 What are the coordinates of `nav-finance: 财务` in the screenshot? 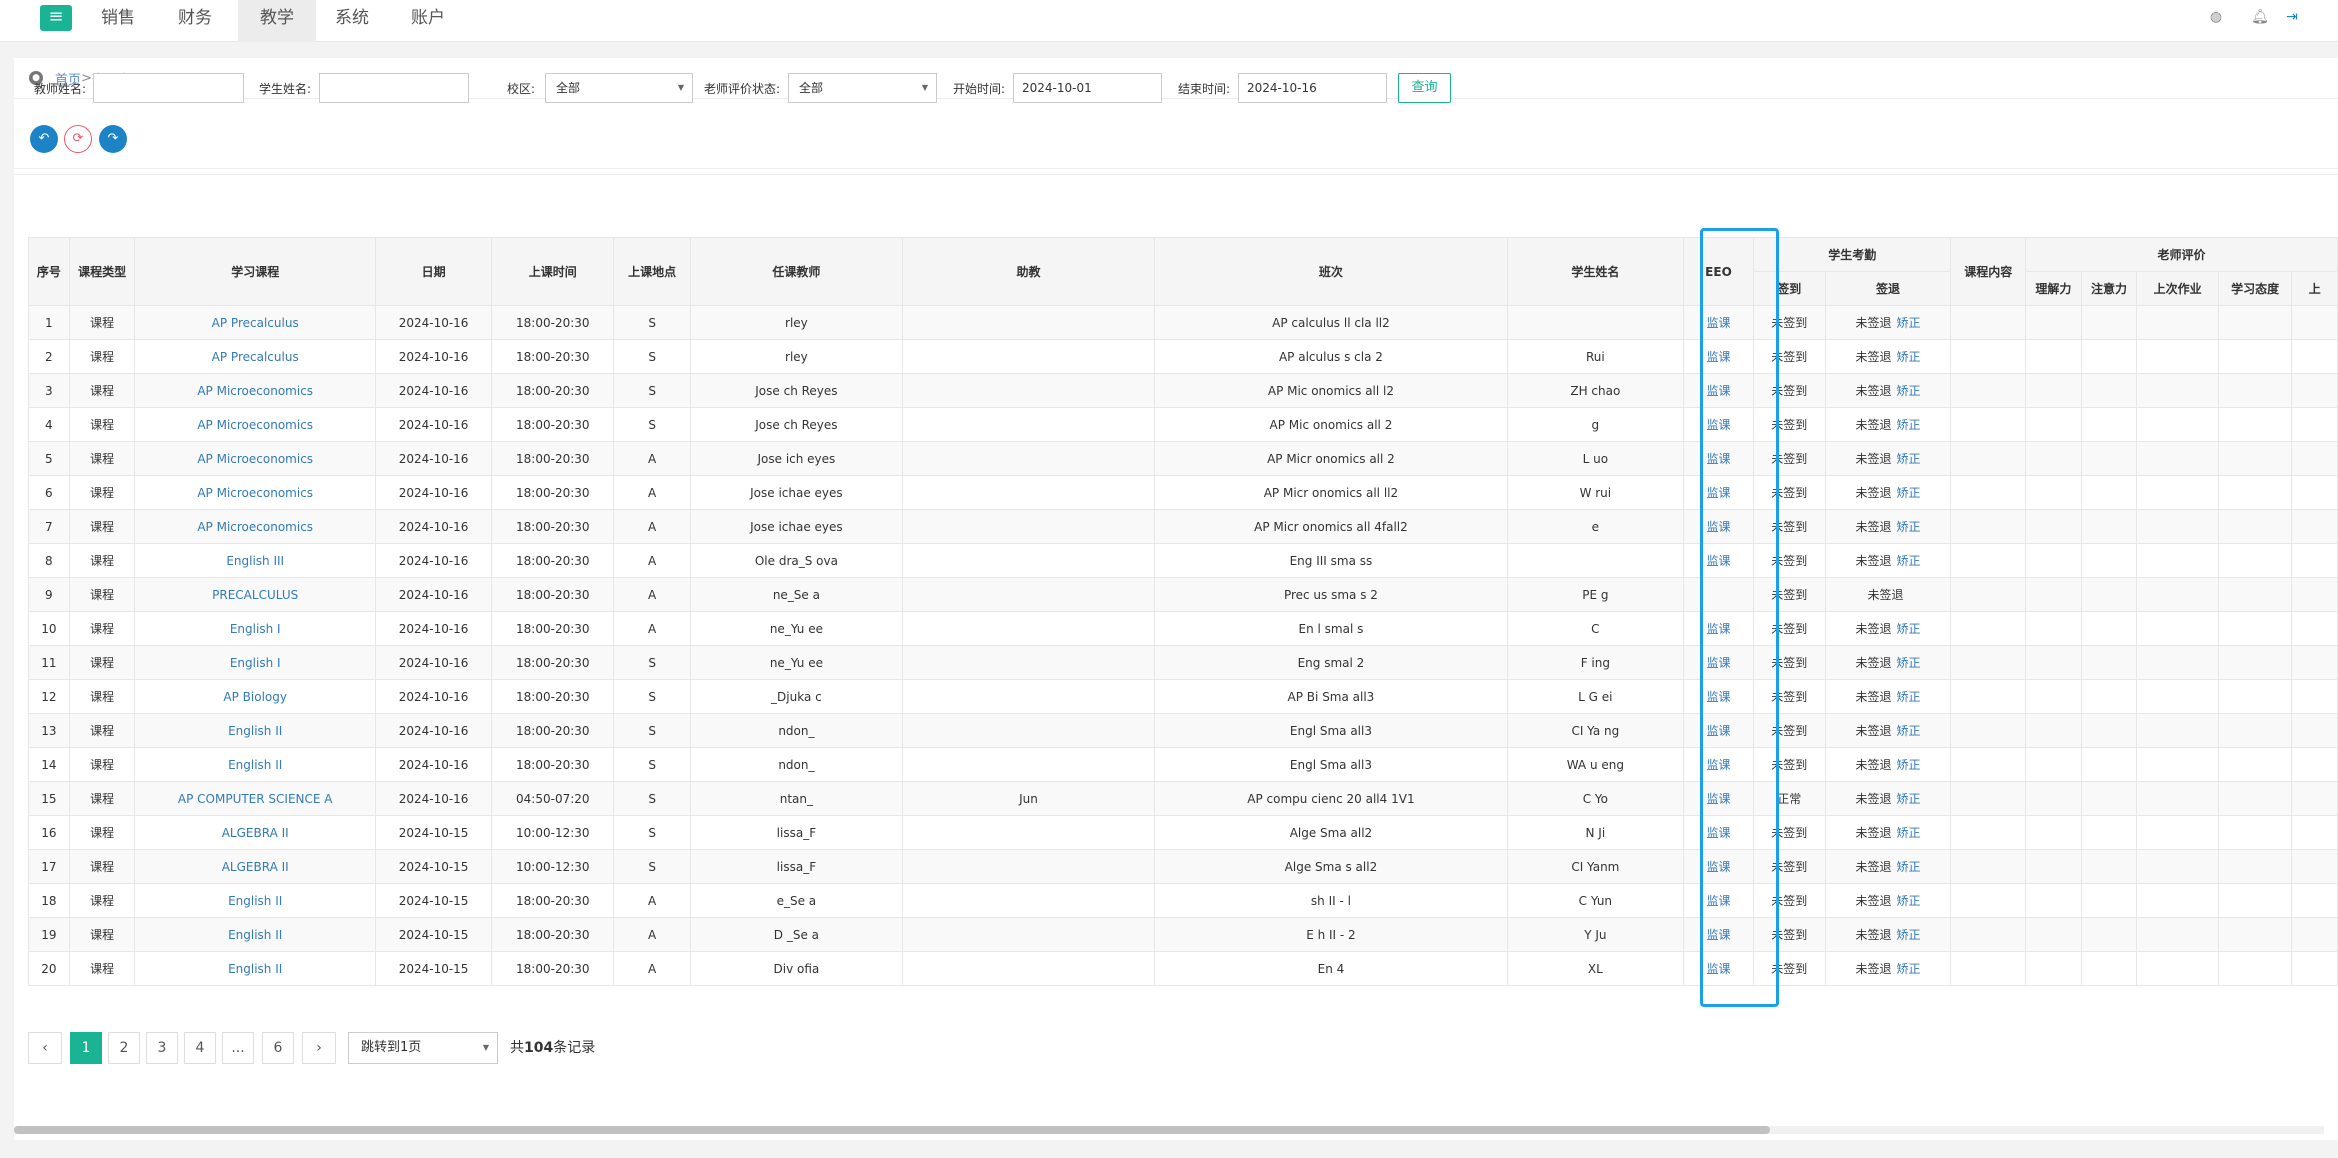 It's located at (195, 21).